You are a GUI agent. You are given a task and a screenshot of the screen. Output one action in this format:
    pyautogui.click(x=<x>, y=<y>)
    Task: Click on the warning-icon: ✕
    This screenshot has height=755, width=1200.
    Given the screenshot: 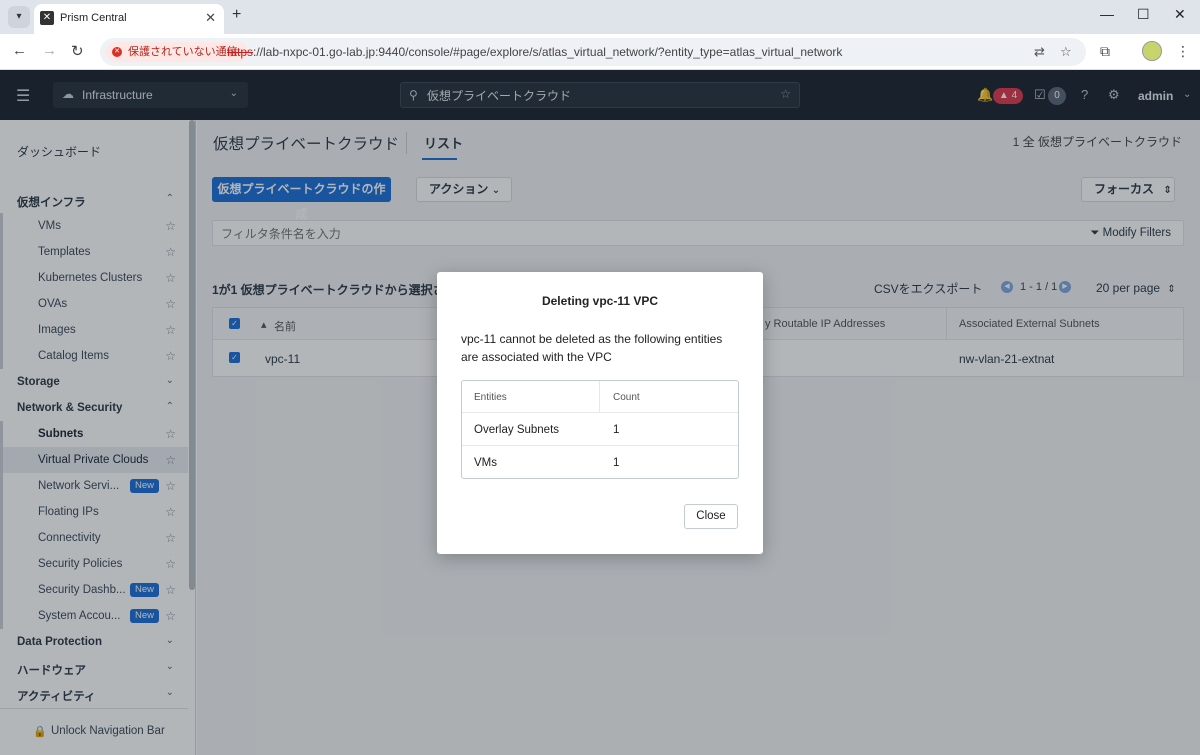 What is the action you would take?
    pyautogui.click(x=117, y=52)
    